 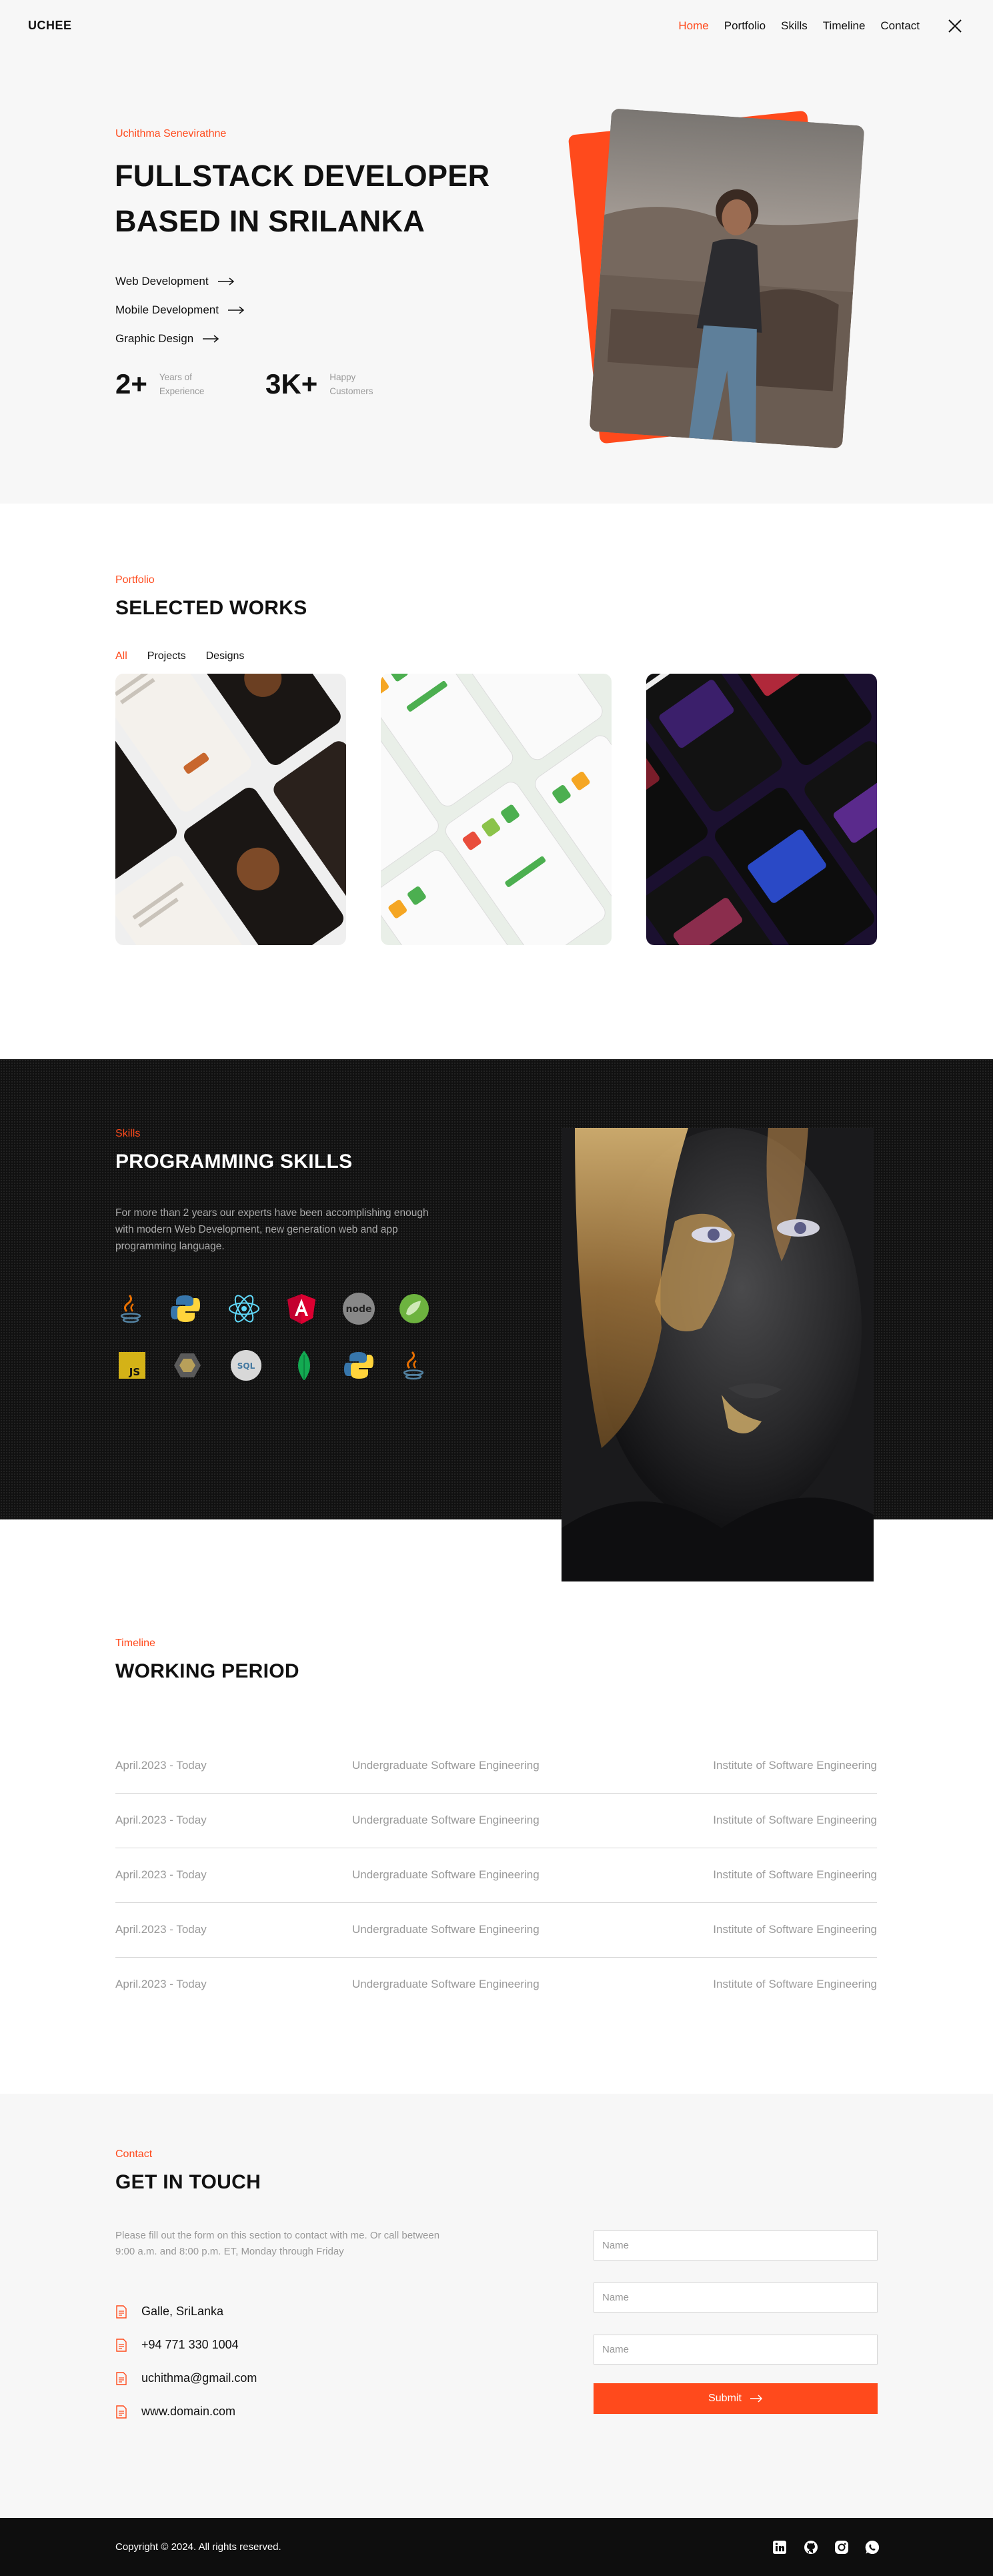 I want to click on stat-experience: 2+ Years of Experience, so click(x=159, y=384).